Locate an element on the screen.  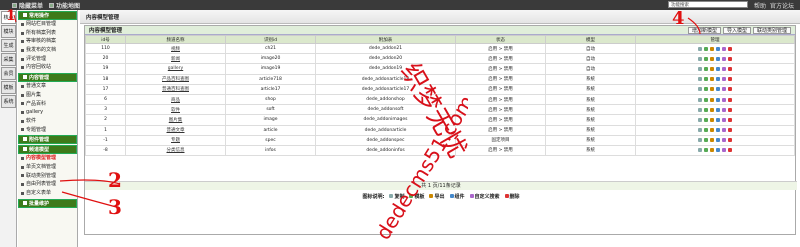
vtab-generate: 生成 is located at coordinates (8, 45).